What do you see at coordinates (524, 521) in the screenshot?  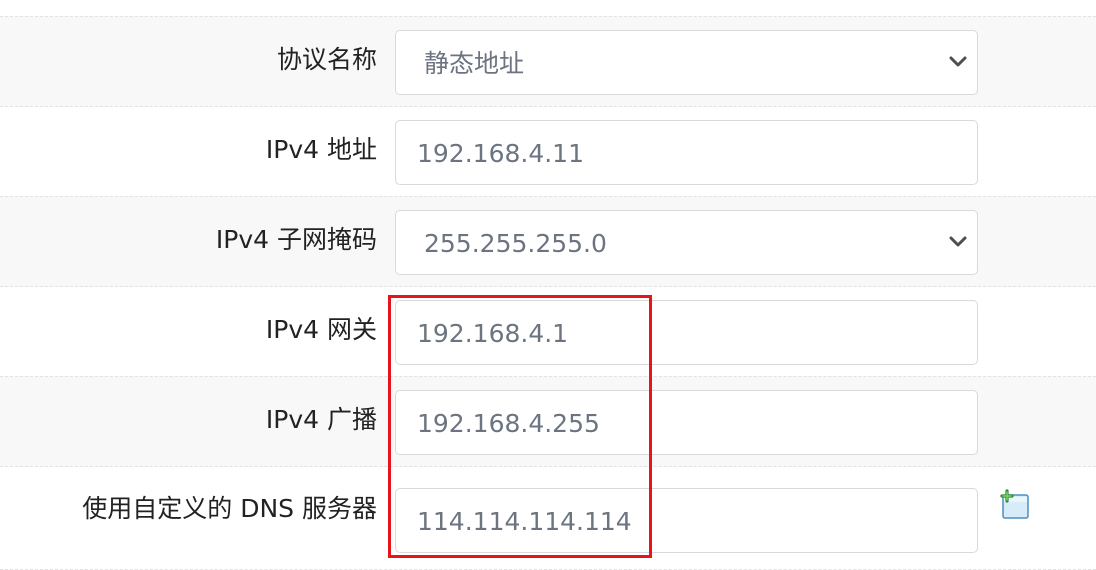 I see `custom-dns-value: 114.114.114.114` at bounding box center [524, 521].